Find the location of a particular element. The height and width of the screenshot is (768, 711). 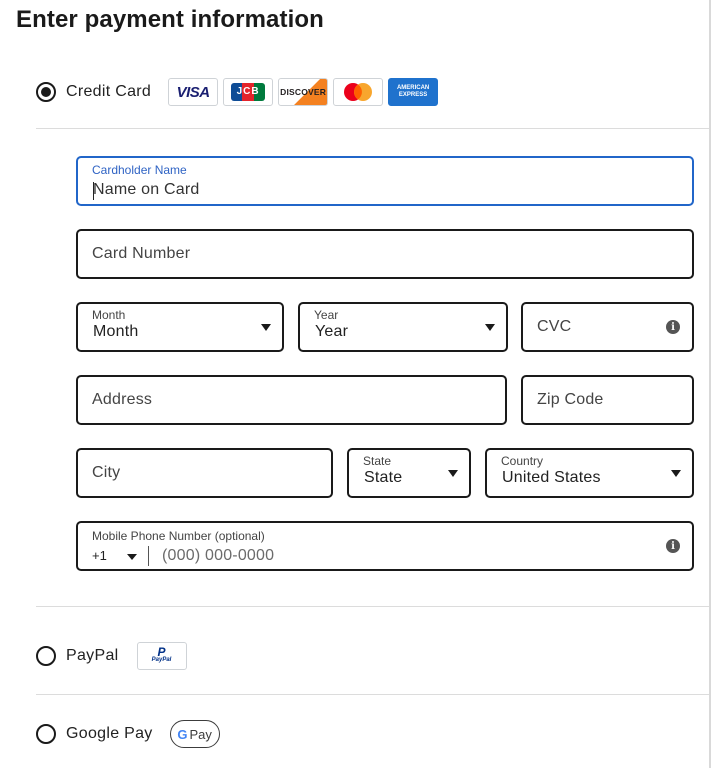

year-select: Year Year is located at coordinates (403, 327).